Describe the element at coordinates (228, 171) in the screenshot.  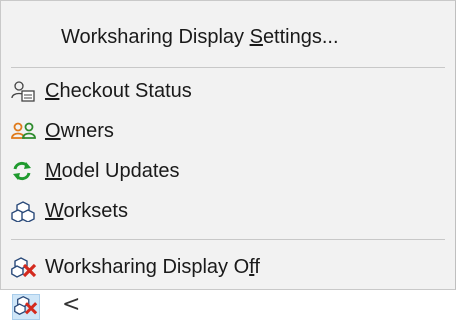
I see `menu-item-model-updates: Model Updates` at that location.